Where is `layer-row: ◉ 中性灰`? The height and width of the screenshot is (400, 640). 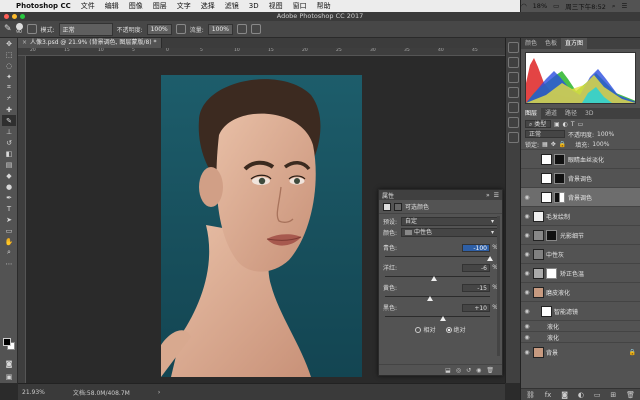 layer-row: ◉ 中性灰 is located at coordinates (580, 253).